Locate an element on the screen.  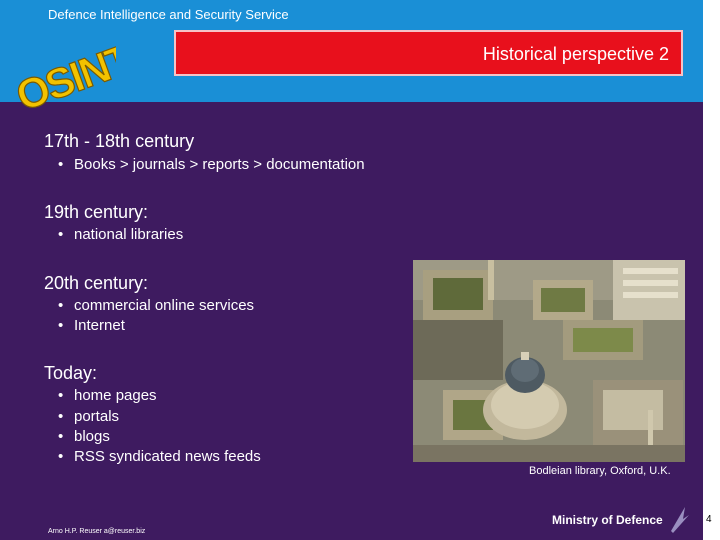
list-item: • national libraries is located at coordinates (121, 234).